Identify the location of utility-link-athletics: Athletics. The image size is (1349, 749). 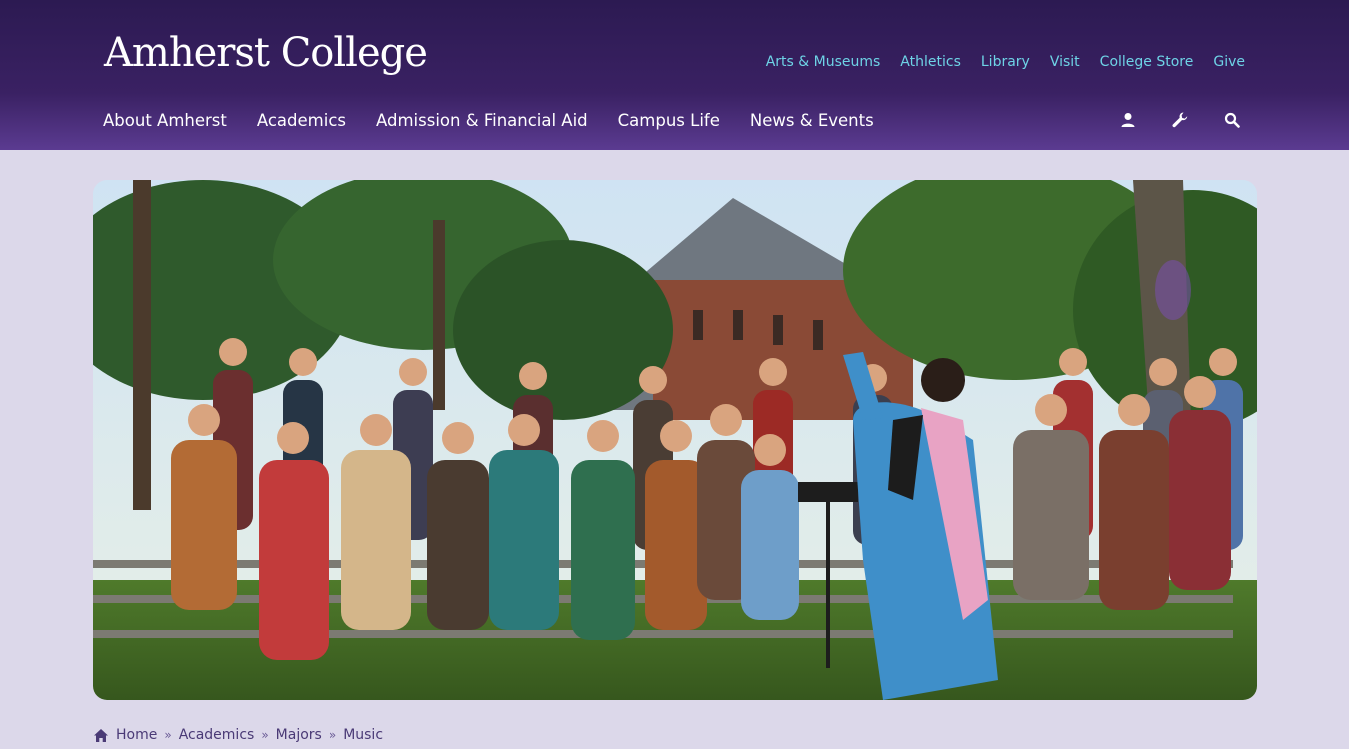
(930, 62).